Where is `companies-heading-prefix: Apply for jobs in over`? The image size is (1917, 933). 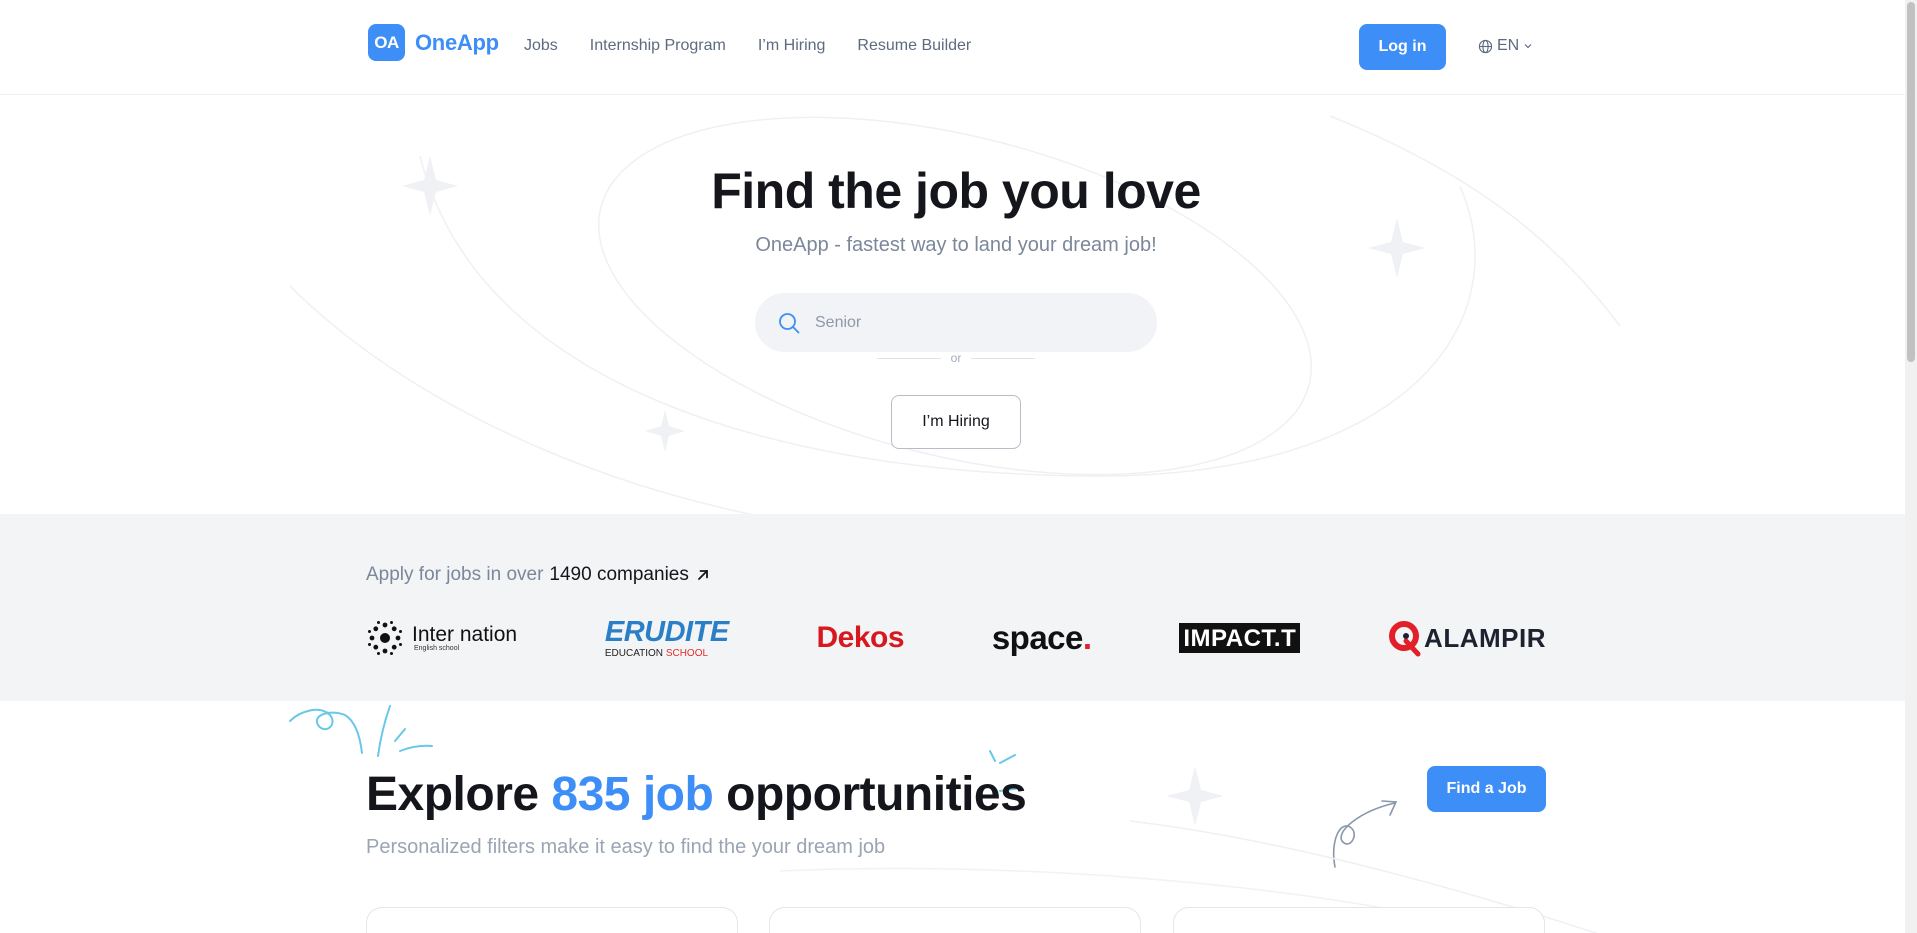 companies-heading-prefix: Apply for jobs in over is located at coordinates (455, 574).